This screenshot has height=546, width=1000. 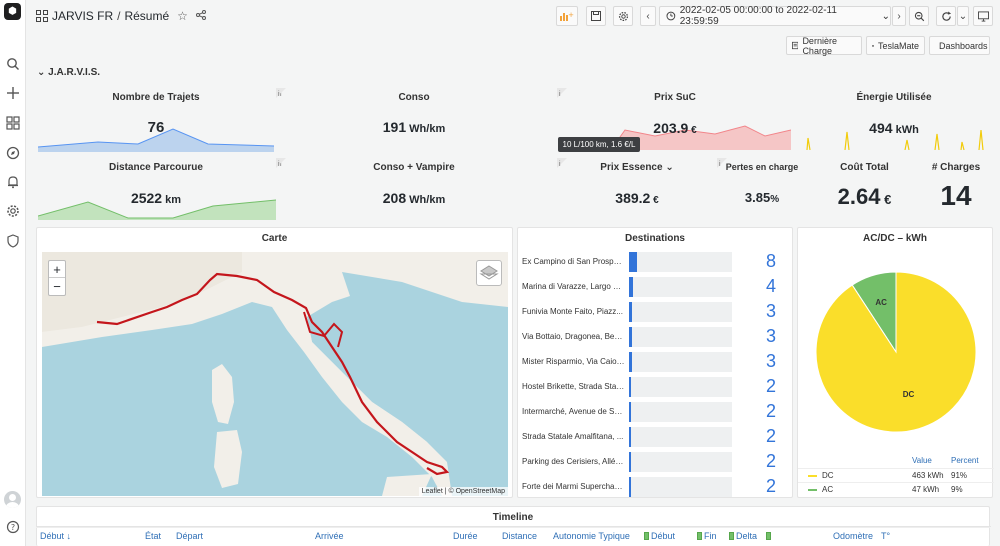 What do you see at coordinates (82, 16) in the screenshot?
I see `folder-title: JARVIS FR` at bounding box center [82, 16].